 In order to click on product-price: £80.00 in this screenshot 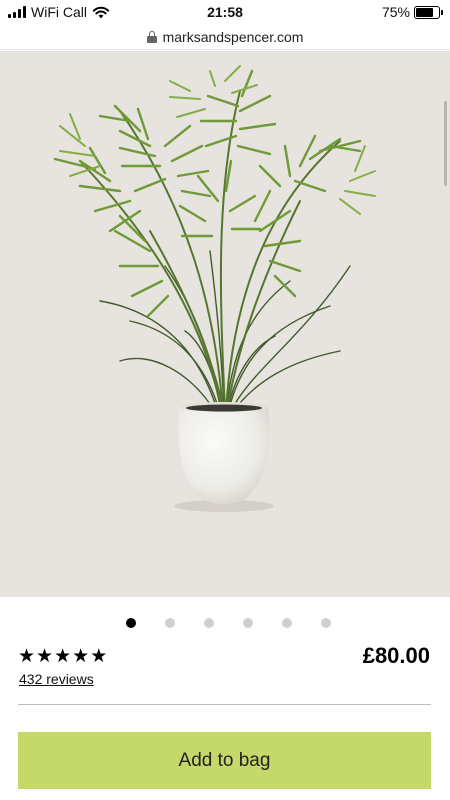, I will do `click(396, 655)`.